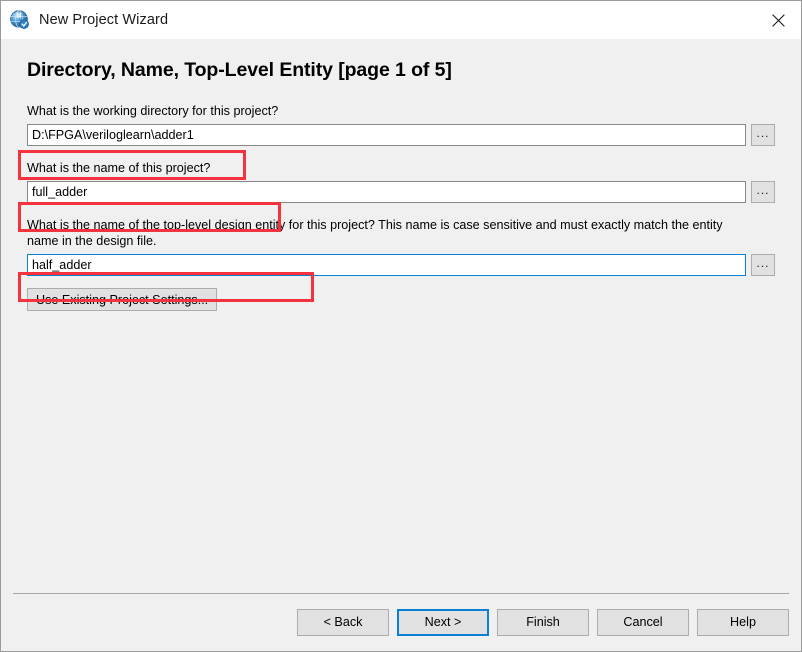 The height and width of the screenshot is (652, 802). I want to click on window-title: New Project Wizard, so click(104, 20).